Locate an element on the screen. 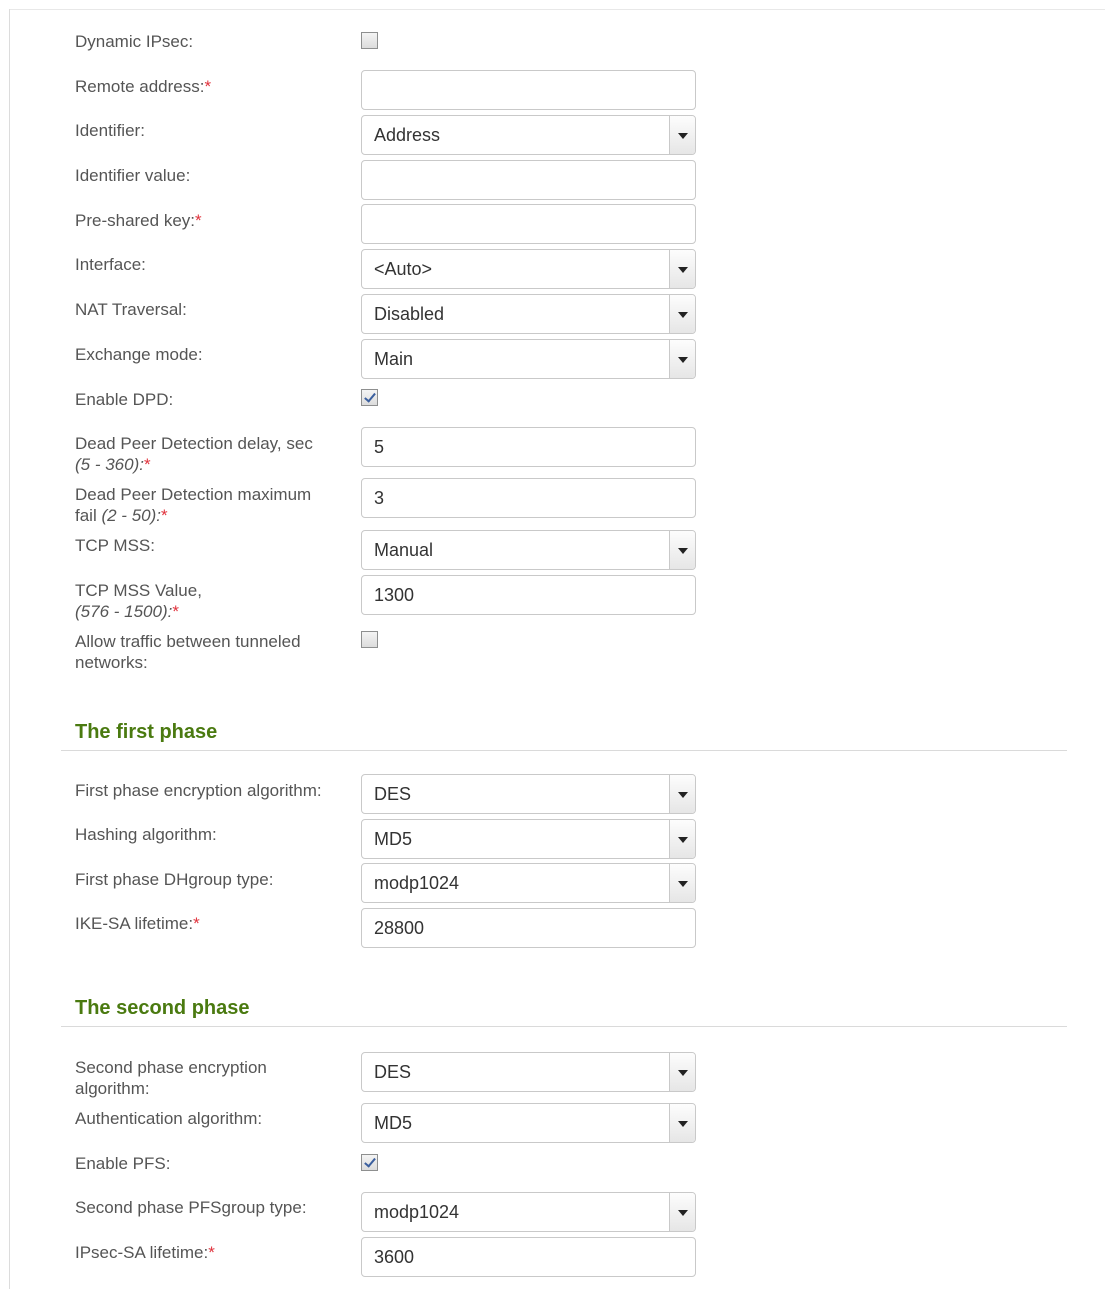 The width and height of the screenshot is (1105, 1289). authentication-algorithm-select: MD5 is located at coordinates (528, 1123).